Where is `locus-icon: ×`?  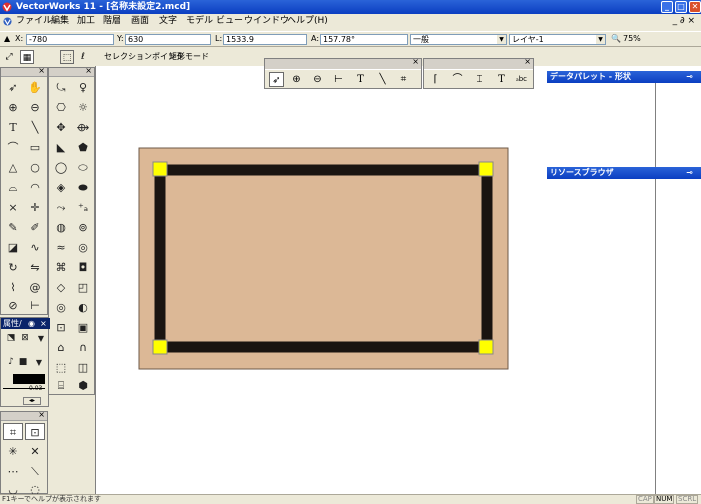 locus-icon: × is located at coordinates (13, 207).